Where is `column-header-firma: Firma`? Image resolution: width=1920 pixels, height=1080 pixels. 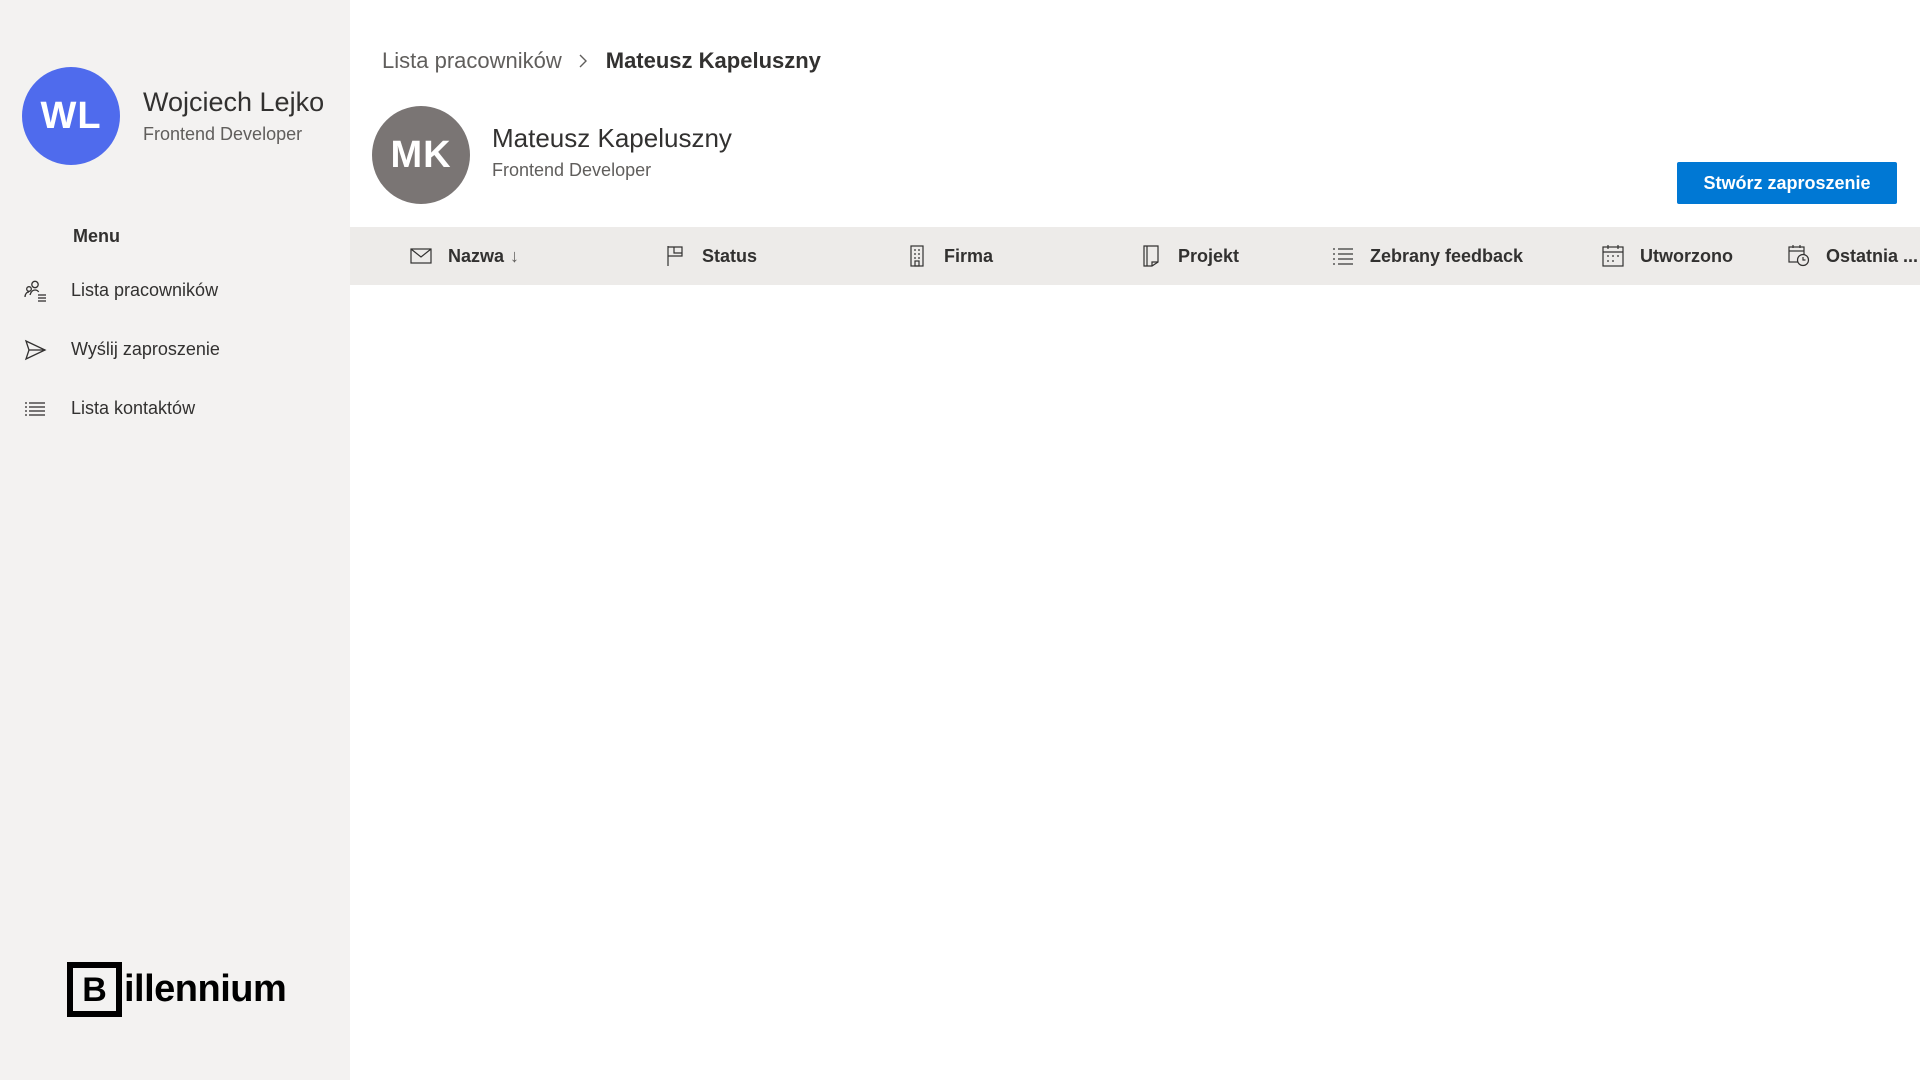 column-header-firma: Firma is located at coordinates (949, 256).